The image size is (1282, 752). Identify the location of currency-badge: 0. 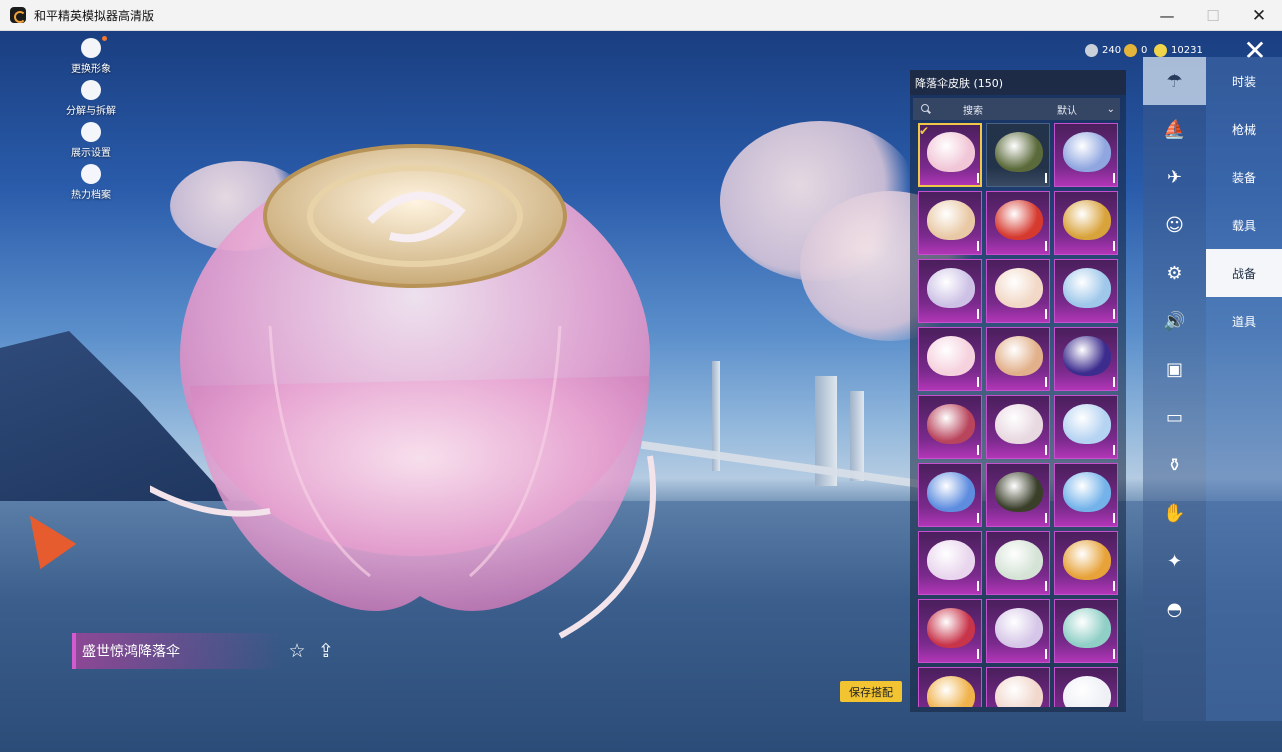
(1135, 50).